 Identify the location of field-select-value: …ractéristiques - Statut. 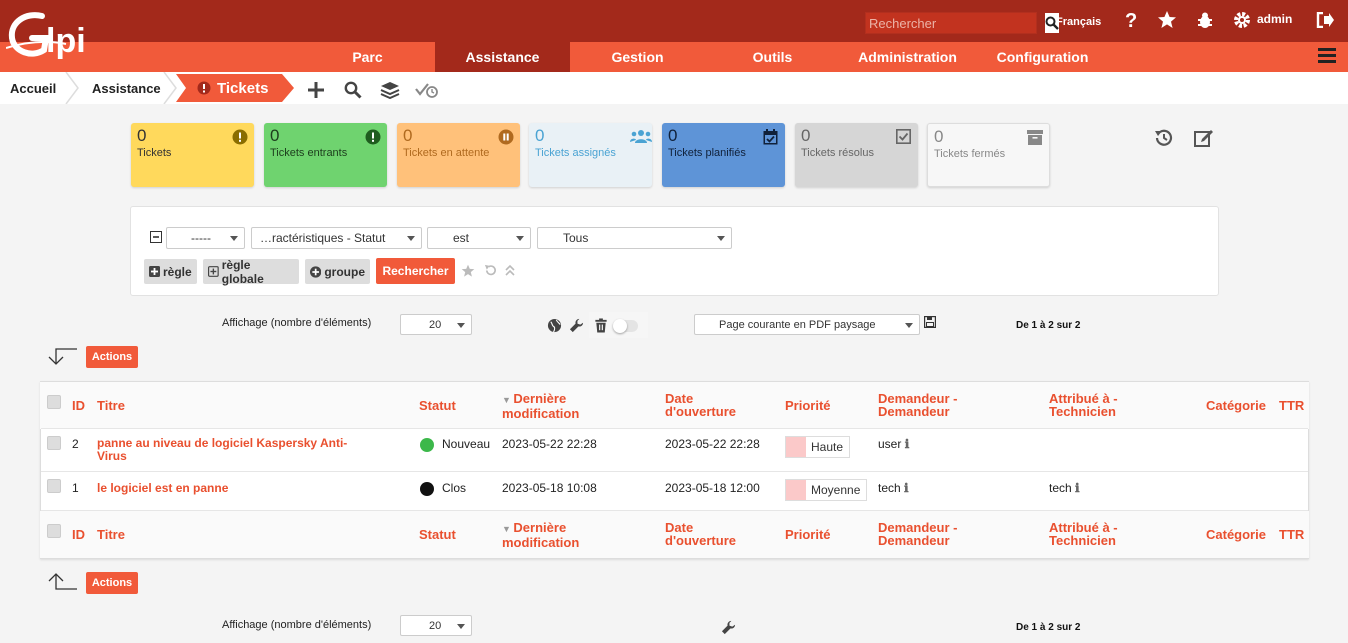
(323, 238).